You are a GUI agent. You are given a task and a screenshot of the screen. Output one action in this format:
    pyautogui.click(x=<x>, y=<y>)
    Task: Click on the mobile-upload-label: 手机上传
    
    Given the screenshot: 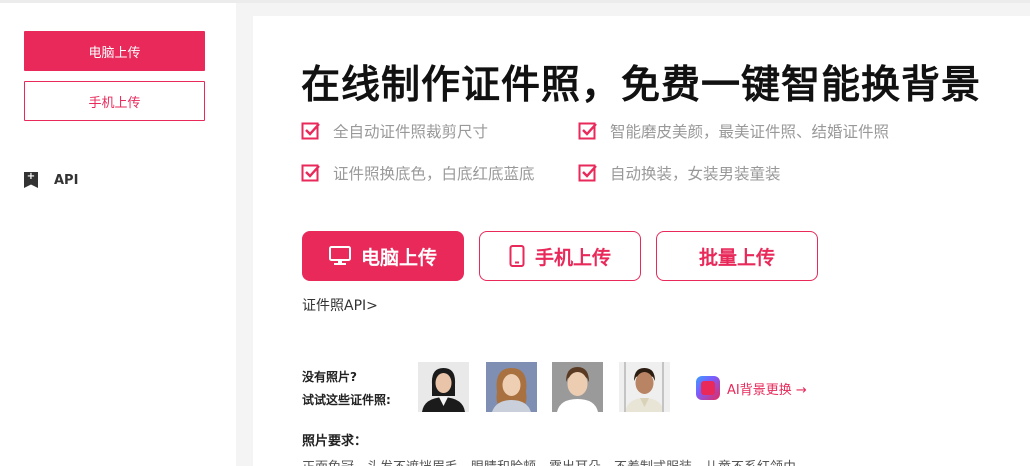 What is the action you would take?
    pyautogui.click(x=572, y=257)
    